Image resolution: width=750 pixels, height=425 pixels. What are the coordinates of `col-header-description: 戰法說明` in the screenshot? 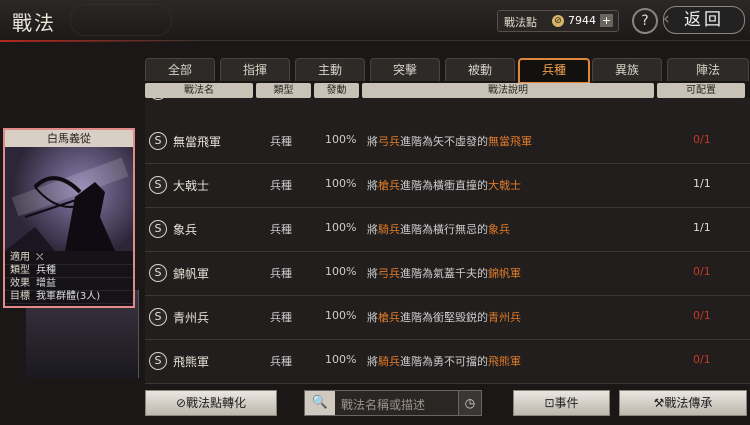 It's located at (508, 90).